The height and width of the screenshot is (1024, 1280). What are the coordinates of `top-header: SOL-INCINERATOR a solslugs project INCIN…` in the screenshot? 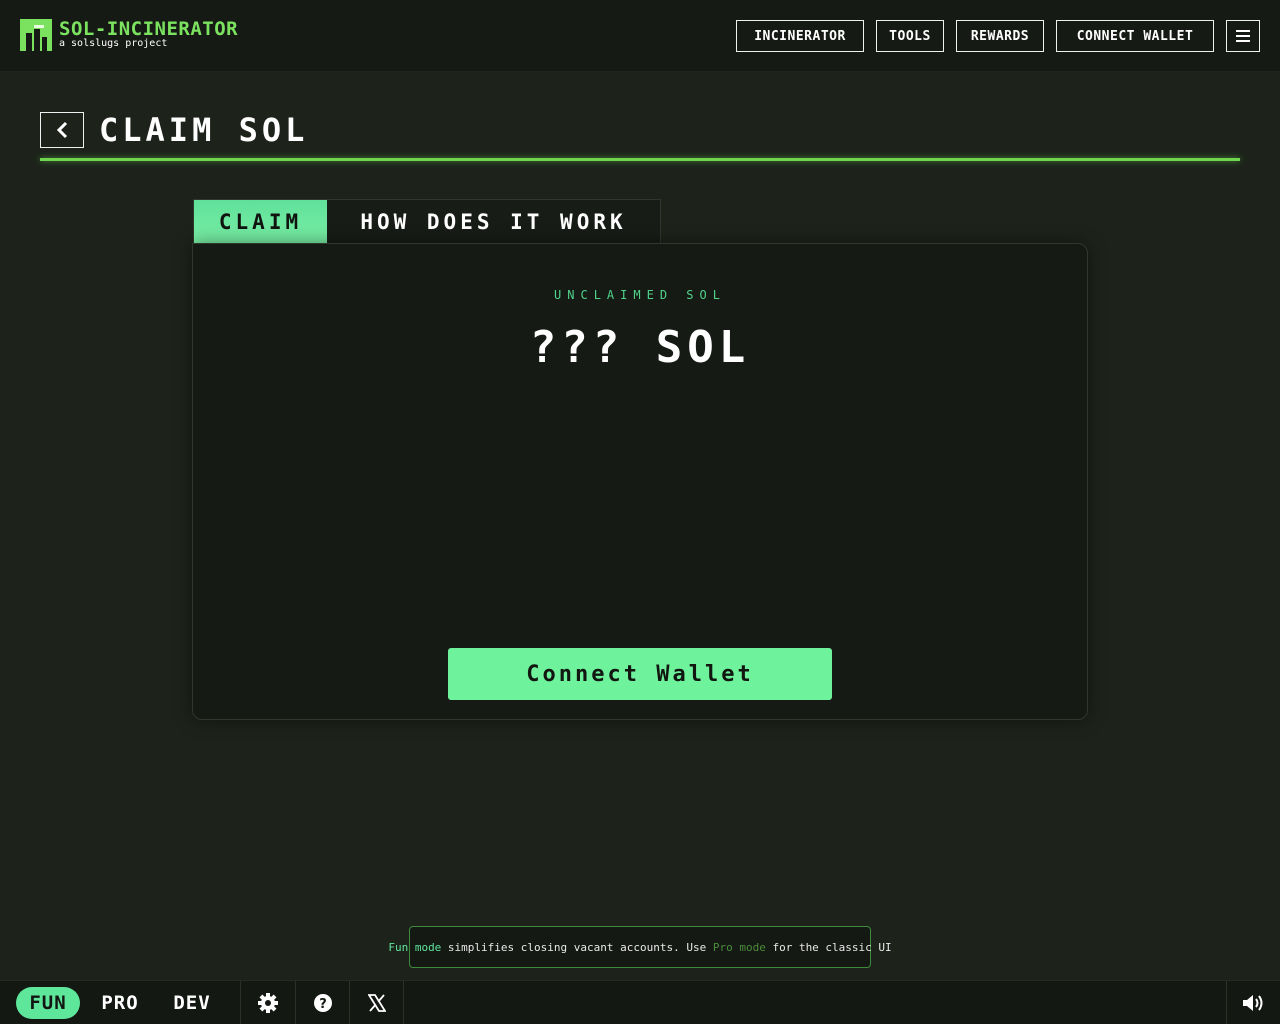 It's located at (640, 36).